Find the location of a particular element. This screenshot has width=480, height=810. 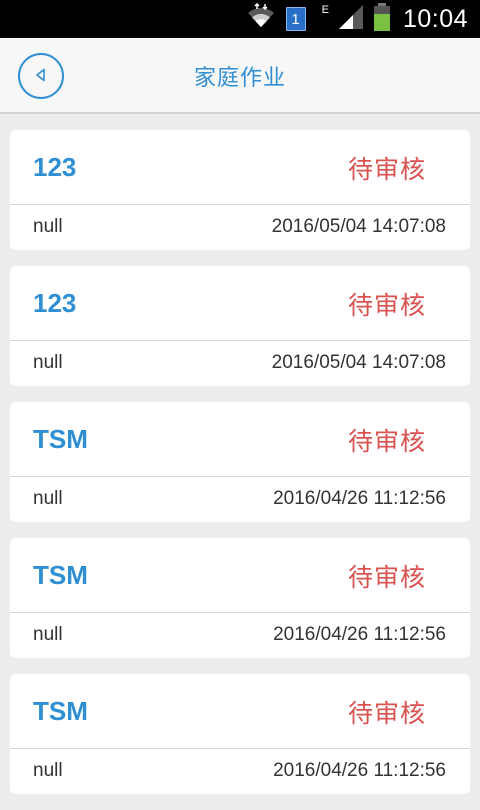

status-icons: 1 E 10:04 is located at coordinates (357, 19).